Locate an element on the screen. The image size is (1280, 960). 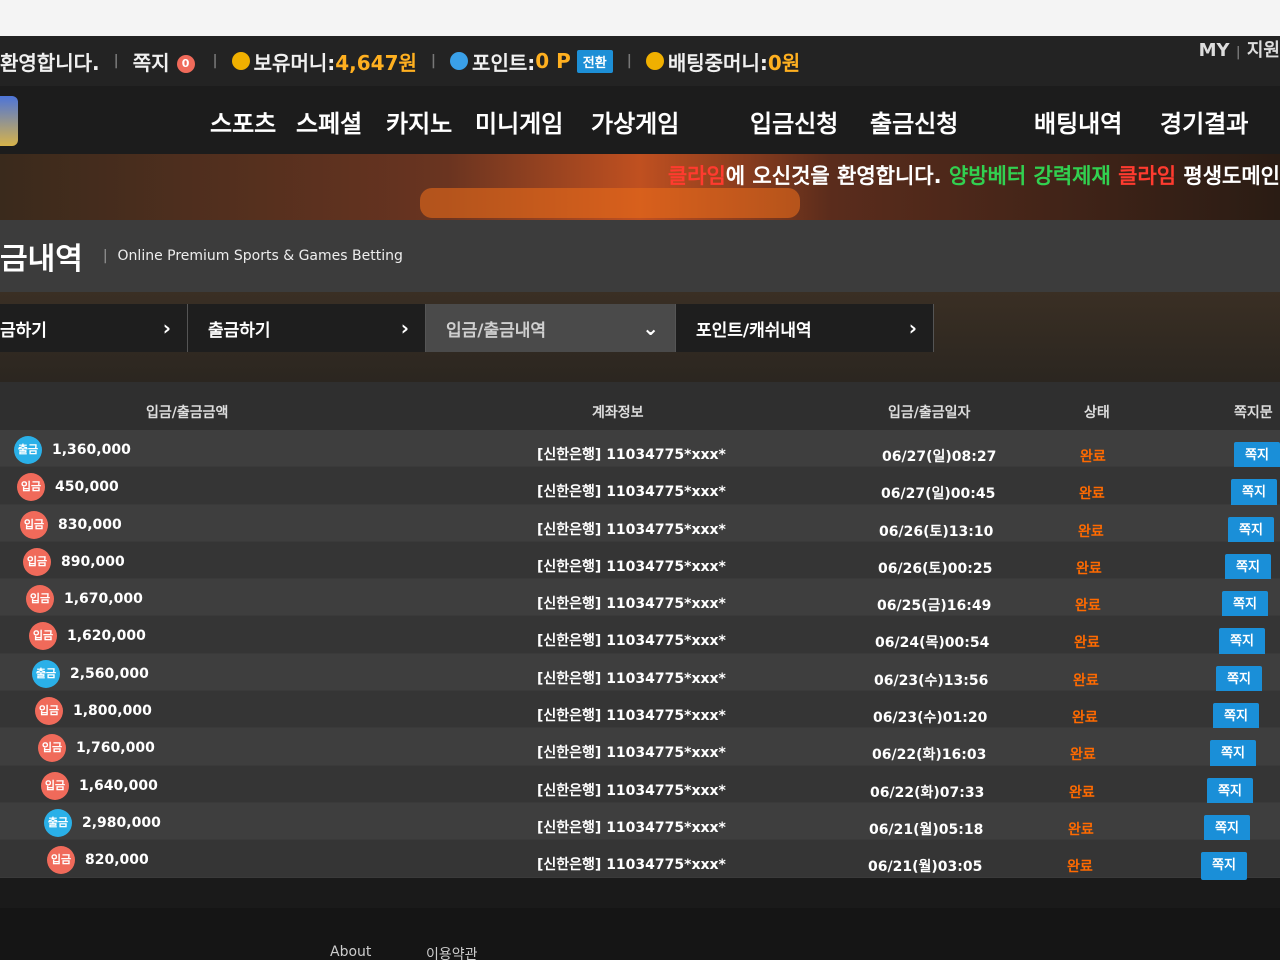
promo-banner: 클라임에 오신것을 환영합니다. 양방베터 강력제재 클라임 평생도메인 is located at coordinates (640, 187).